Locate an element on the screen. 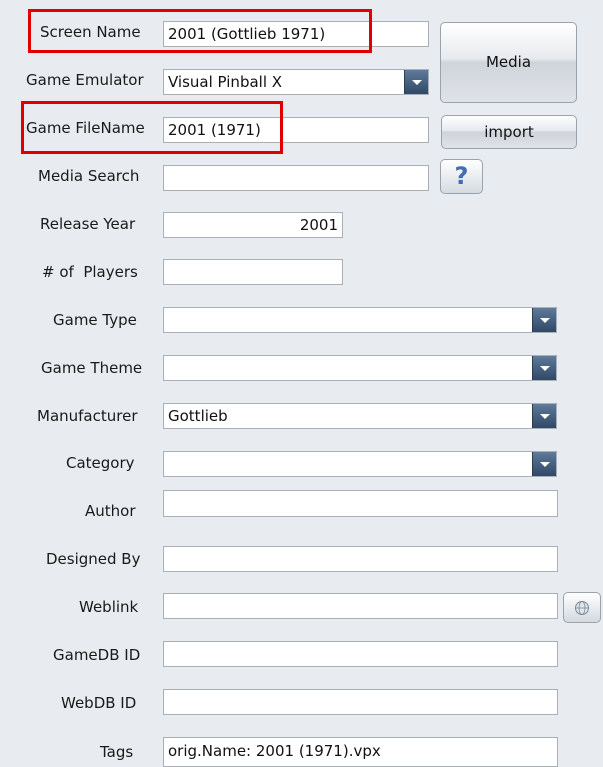 The height and width of the screenshot is (767, 603). highlight-game-filename is located at coordinates (152, 127).